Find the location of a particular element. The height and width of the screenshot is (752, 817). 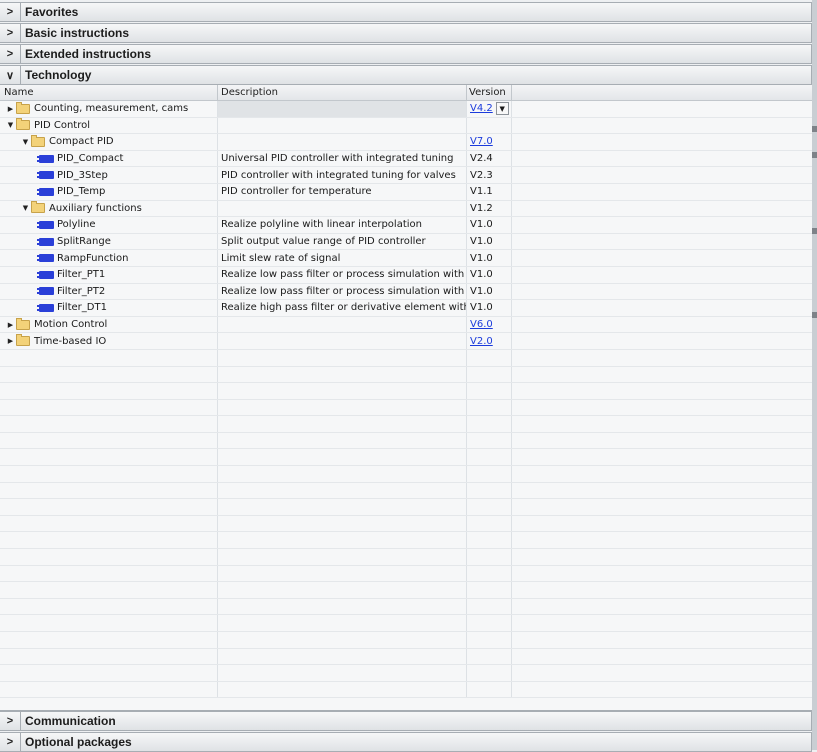

row-name: PID_Temp is located at coordinates (81, 192).